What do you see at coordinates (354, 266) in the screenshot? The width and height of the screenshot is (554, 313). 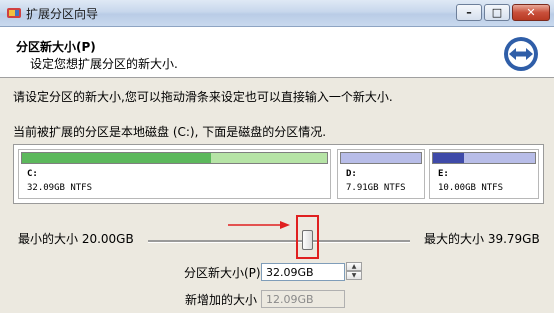 I see `spin-up-icon: ▲` at bounding box center [354, 266].